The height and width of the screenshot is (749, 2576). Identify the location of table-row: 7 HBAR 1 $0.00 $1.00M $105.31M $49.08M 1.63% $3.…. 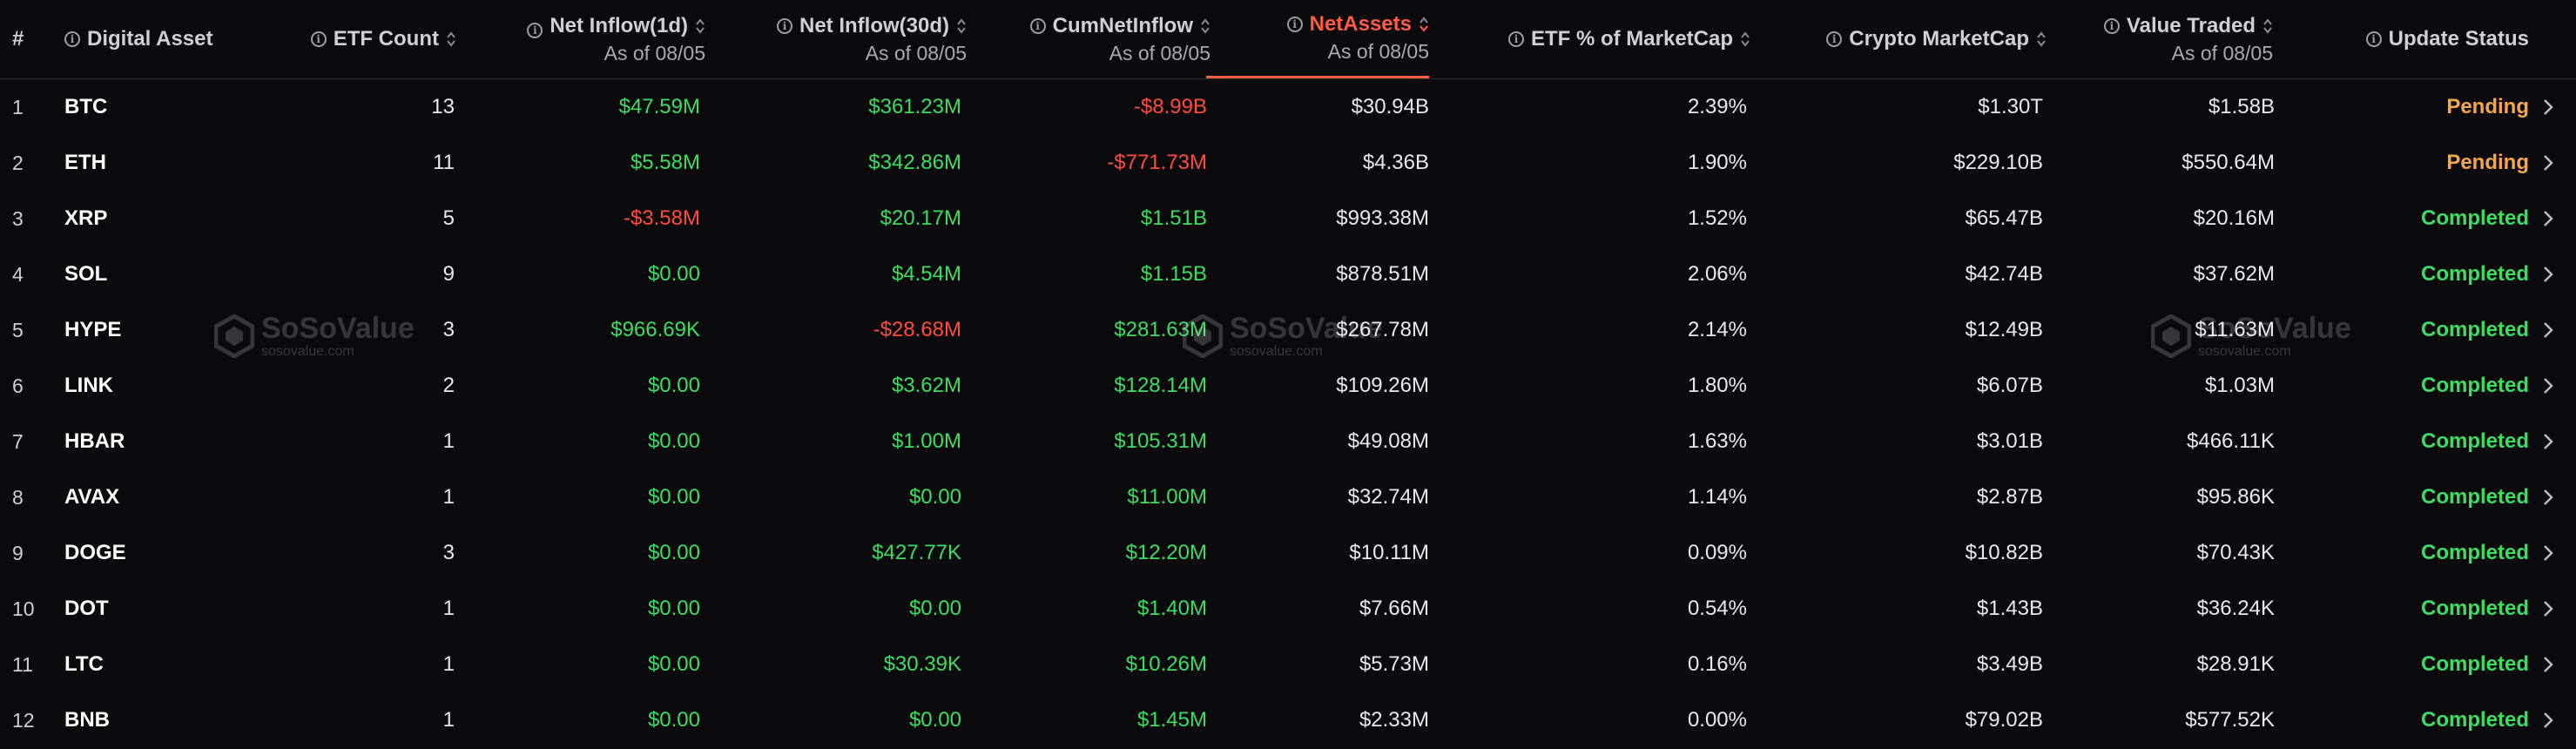
(1288, 441).